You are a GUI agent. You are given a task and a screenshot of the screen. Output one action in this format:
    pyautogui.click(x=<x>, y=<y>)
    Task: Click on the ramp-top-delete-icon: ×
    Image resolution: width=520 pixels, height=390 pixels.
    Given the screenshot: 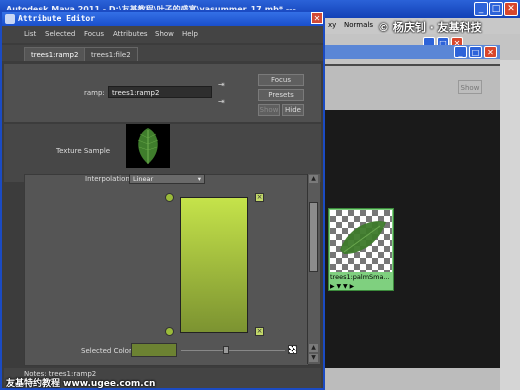 What is the action you would take?
    pyautogui.click(x=259, y=197)
    